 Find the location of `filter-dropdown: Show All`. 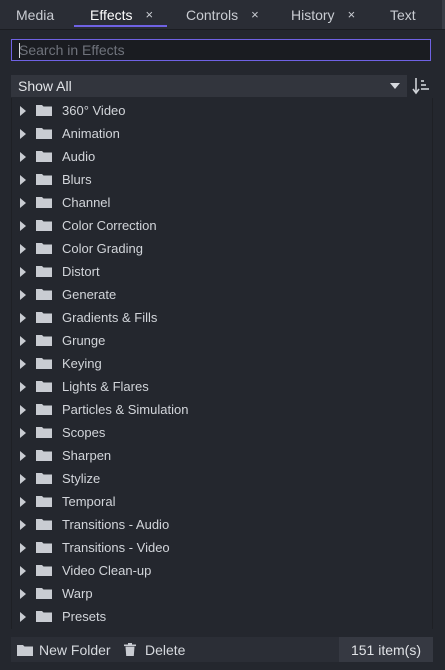

filter-dropdown: Show All is located at coordinates (209, 86).